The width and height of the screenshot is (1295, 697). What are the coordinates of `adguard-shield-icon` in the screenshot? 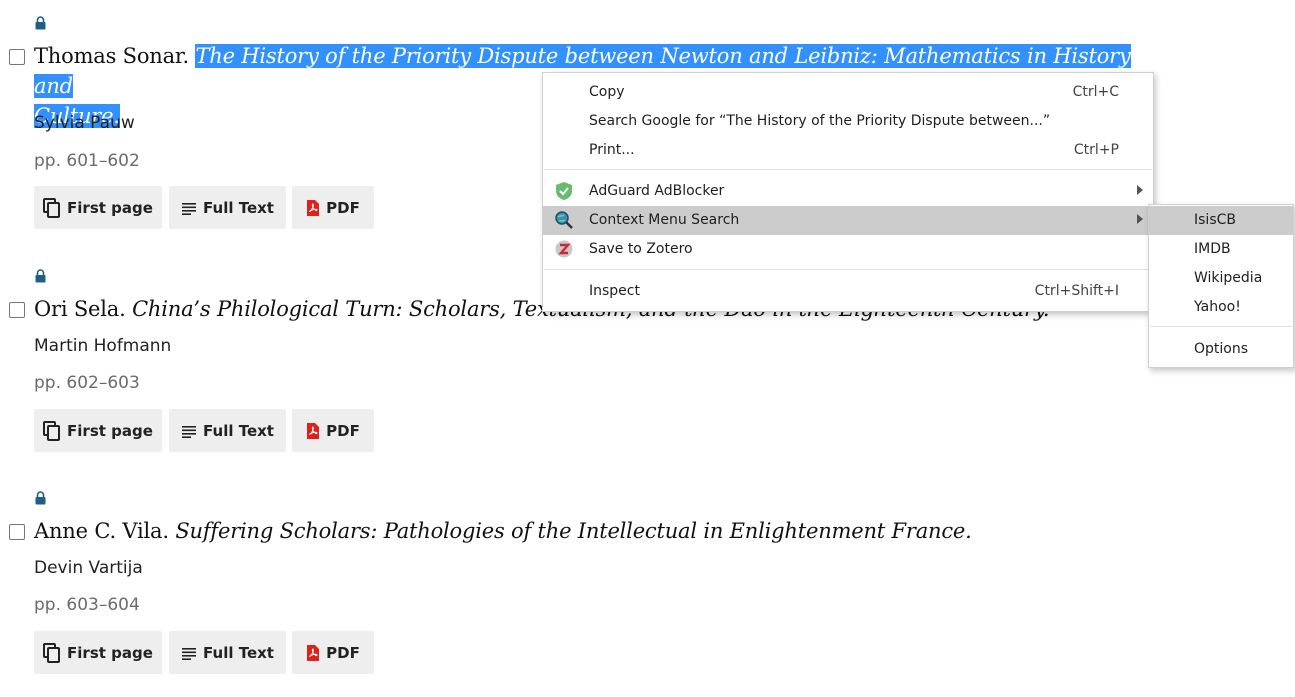 It's located at (564, 191).